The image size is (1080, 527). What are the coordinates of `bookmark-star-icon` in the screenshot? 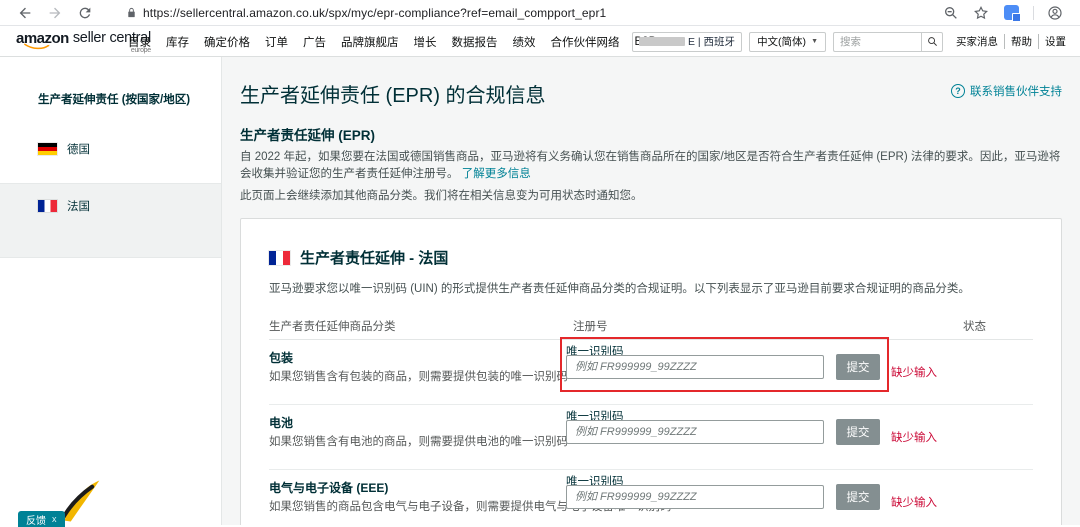 It's located at (981, 13).